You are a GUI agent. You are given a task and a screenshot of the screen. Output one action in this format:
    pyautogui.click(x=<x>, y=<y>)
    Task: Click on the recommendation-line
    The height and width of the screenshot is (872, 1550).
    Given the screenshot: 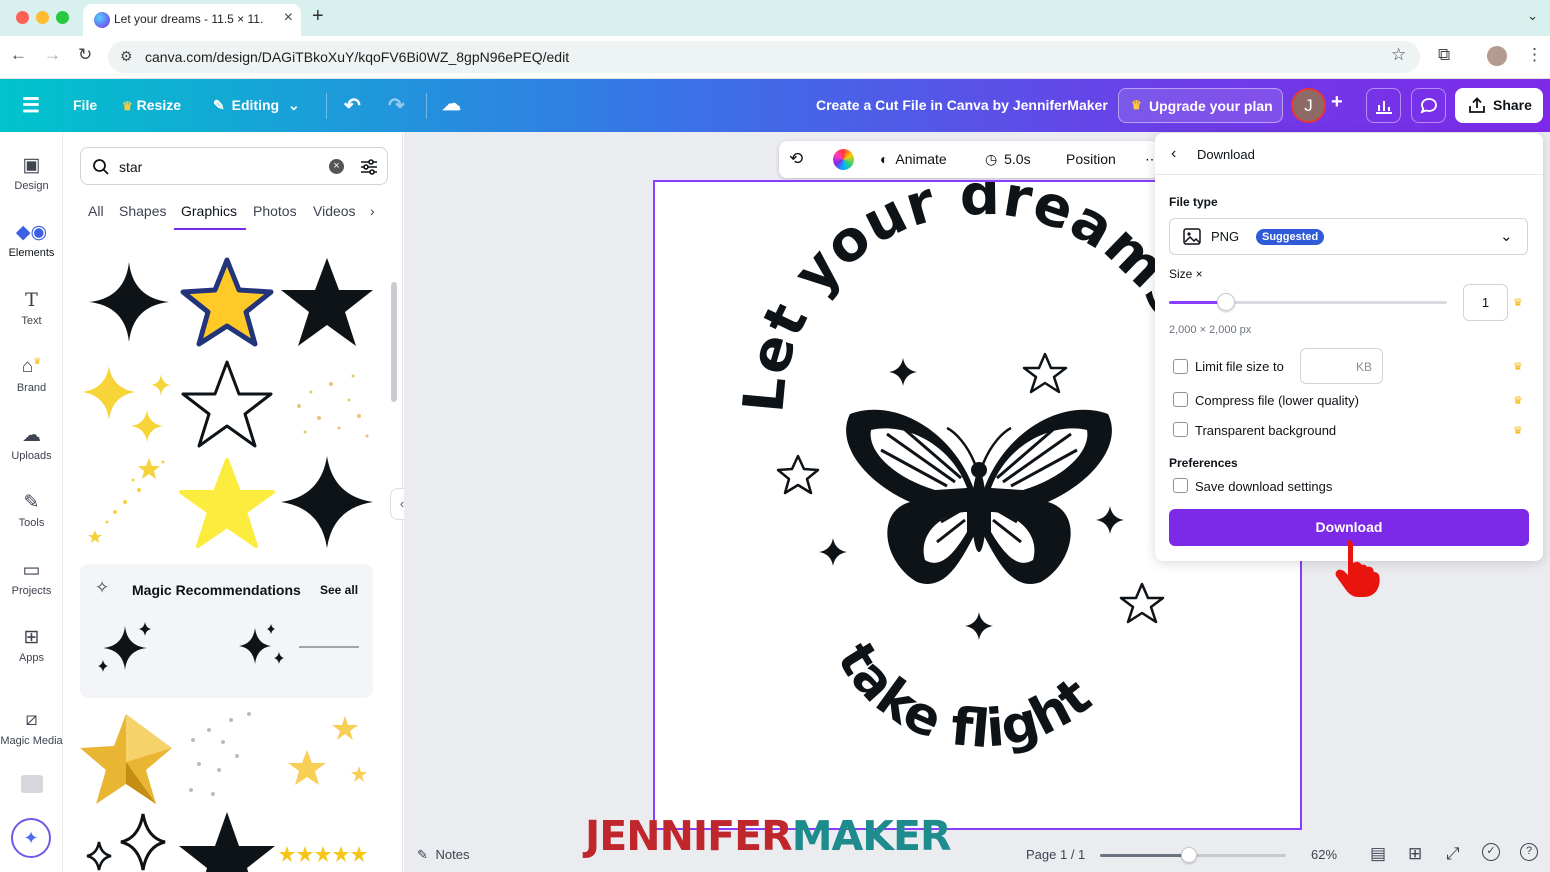 What is the action you would take?
    pyautogui.click(x=329, y=647)
    